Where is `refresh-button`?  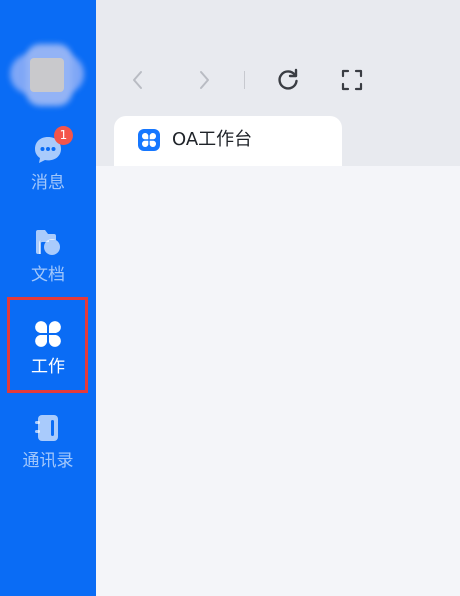
refresh-button is located at coordinates (288, 80).